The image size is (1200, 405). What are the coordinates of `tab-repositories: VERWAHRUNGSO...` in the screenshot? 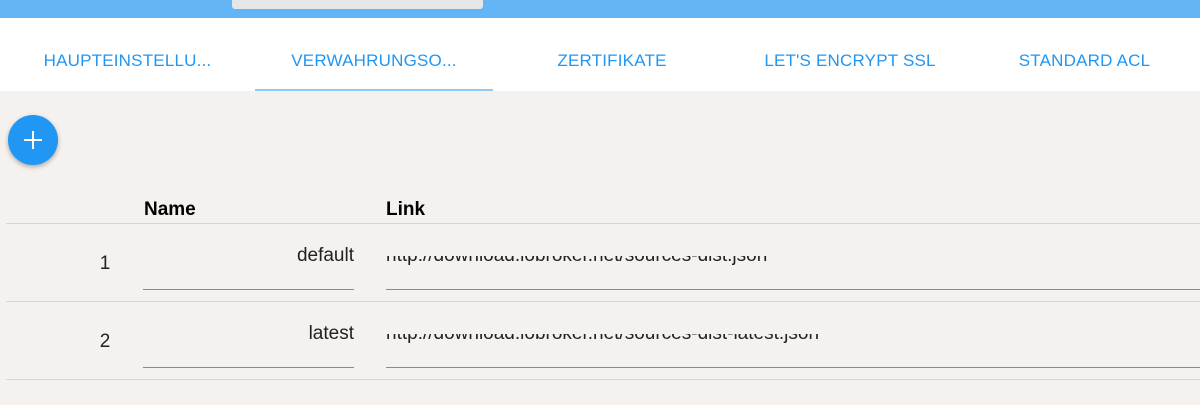 It's located at (374, 54).